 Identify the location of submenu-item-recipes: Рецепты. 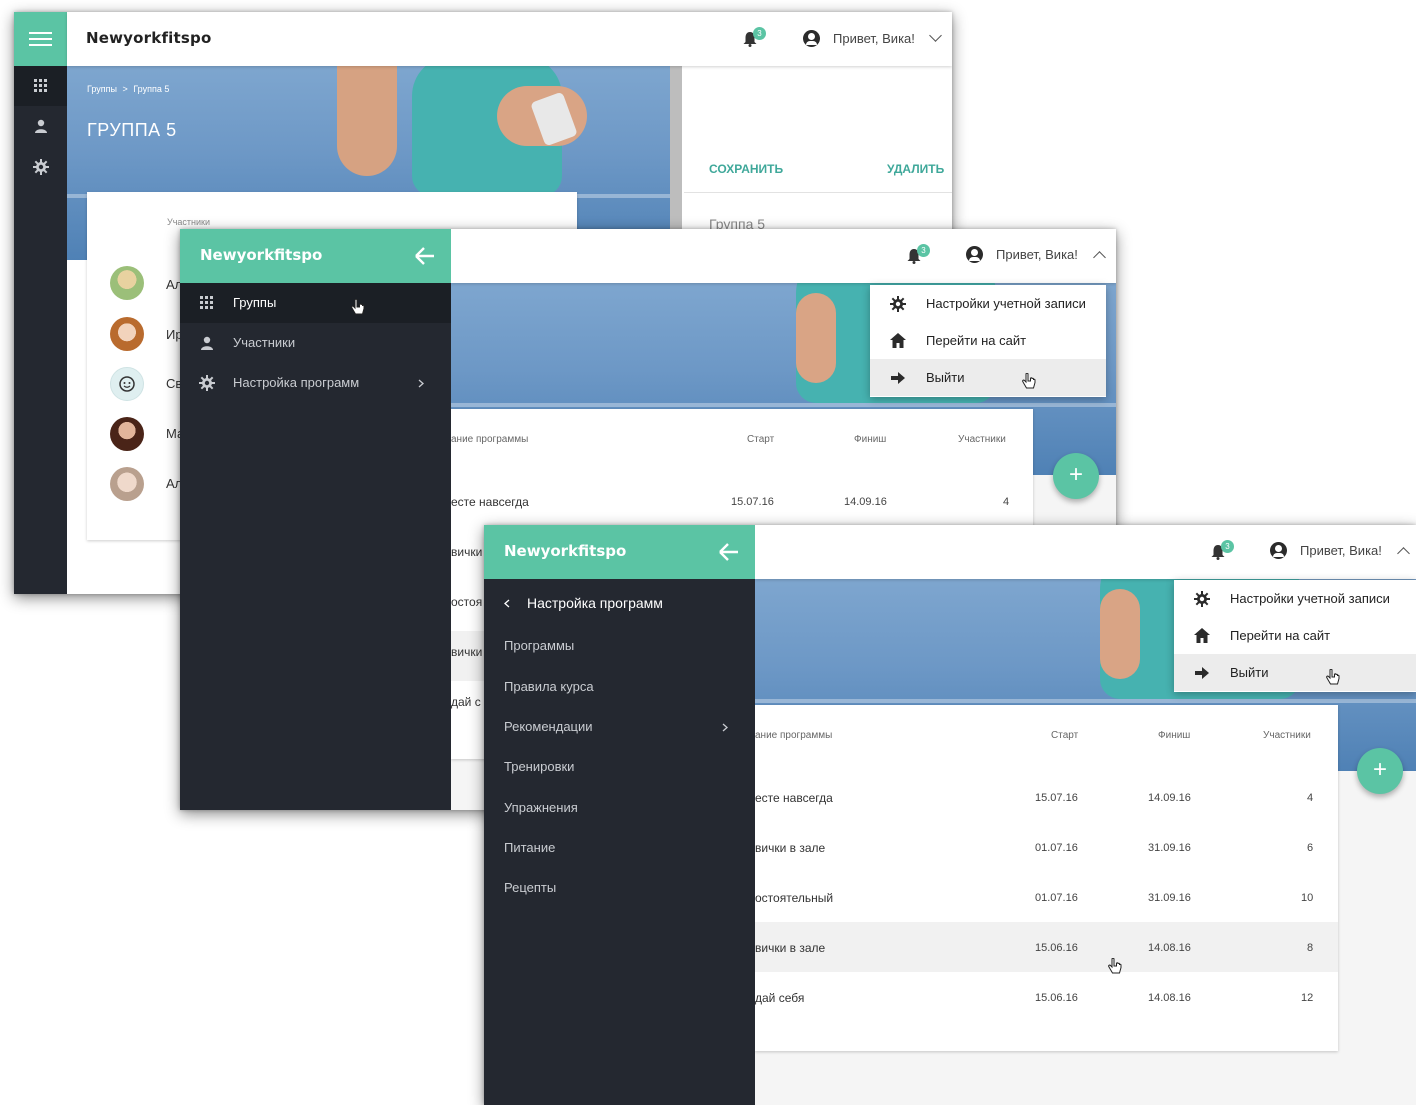
(530, 887).